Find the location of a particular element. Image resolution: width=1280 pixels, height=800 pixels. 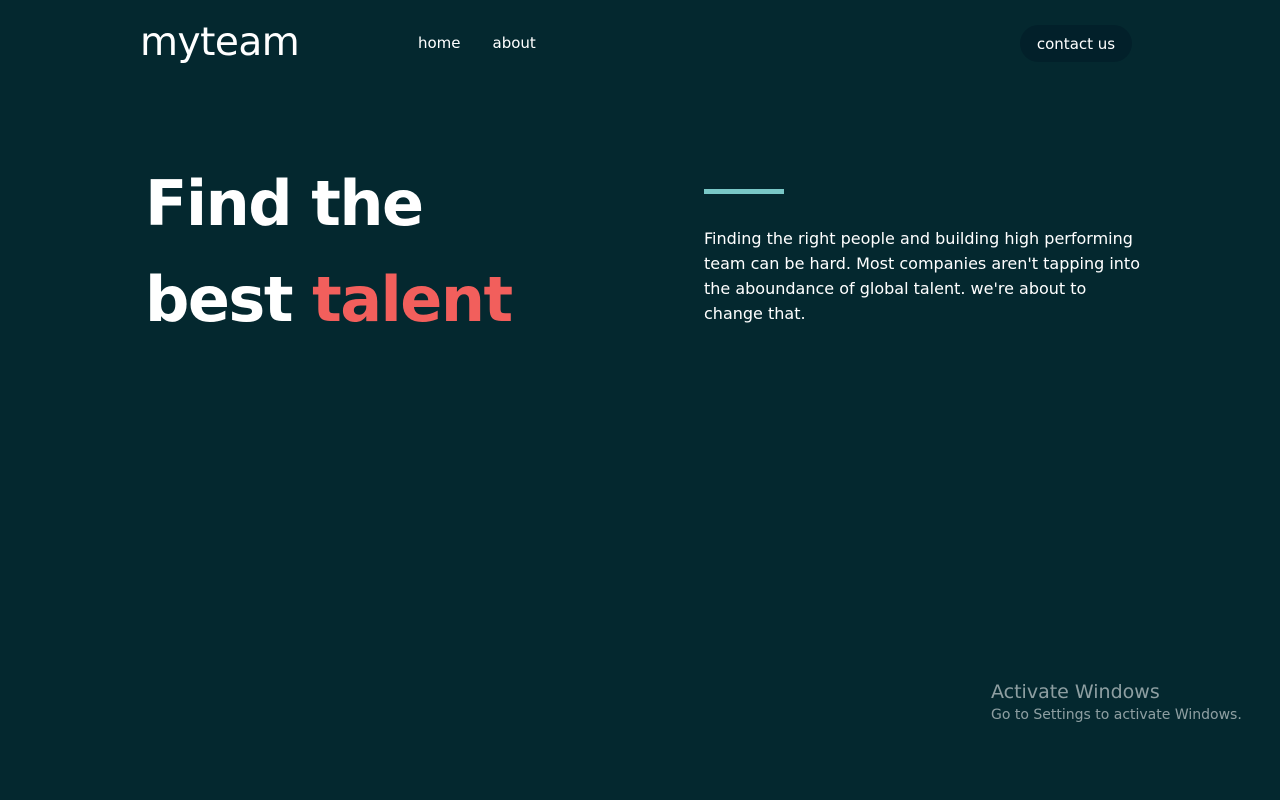

contact-us-button: contact us is located at coordinates (1076, 43).